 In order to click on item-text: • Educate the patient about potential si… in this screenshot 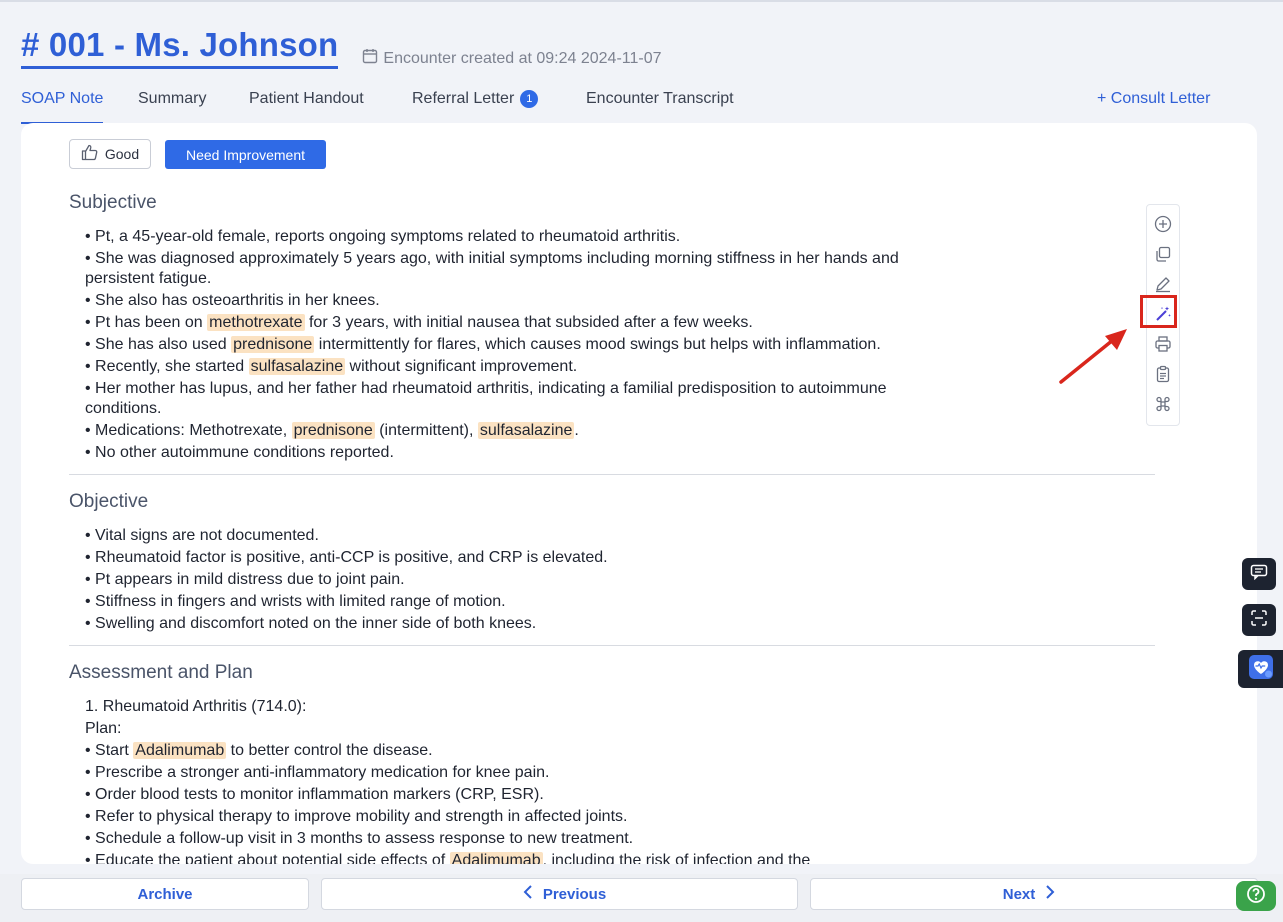, I will do `click(267, 858)`.